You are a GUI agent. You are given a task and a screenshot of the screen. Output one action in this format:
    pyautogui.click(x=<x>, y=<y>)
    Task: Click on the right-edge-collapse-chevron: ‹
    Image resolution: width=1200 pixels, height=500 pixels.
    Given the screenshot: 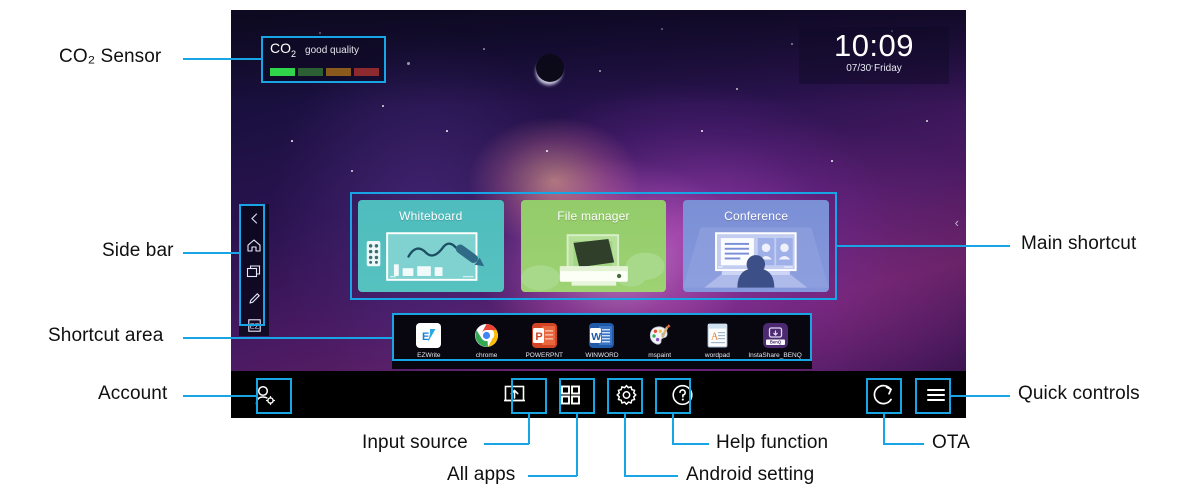 What is the action you would take?
    pyautogui.click(x=957, y=222)
    